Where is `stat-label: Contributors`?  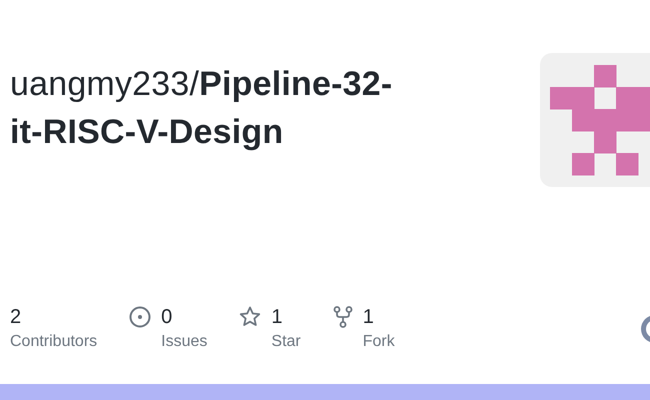 stat-label: Contributors is located at coordinates (54, 342).